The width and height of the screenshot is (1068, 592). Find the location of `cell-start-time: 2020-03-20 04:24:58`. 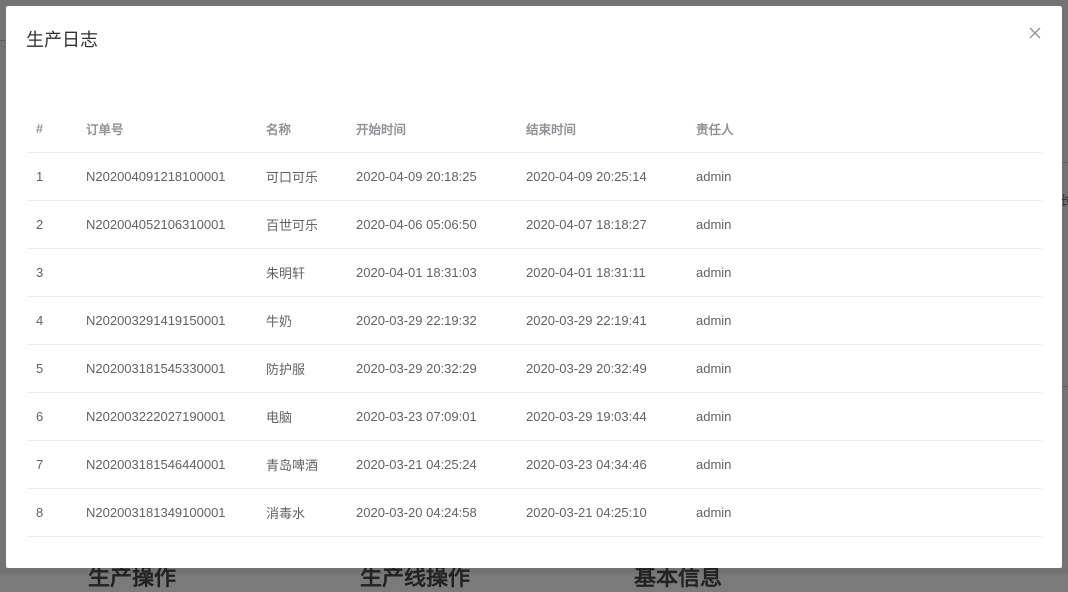

cell-start-time: 2020-03-20 04:24:58 is located at coordinates (431, 512).